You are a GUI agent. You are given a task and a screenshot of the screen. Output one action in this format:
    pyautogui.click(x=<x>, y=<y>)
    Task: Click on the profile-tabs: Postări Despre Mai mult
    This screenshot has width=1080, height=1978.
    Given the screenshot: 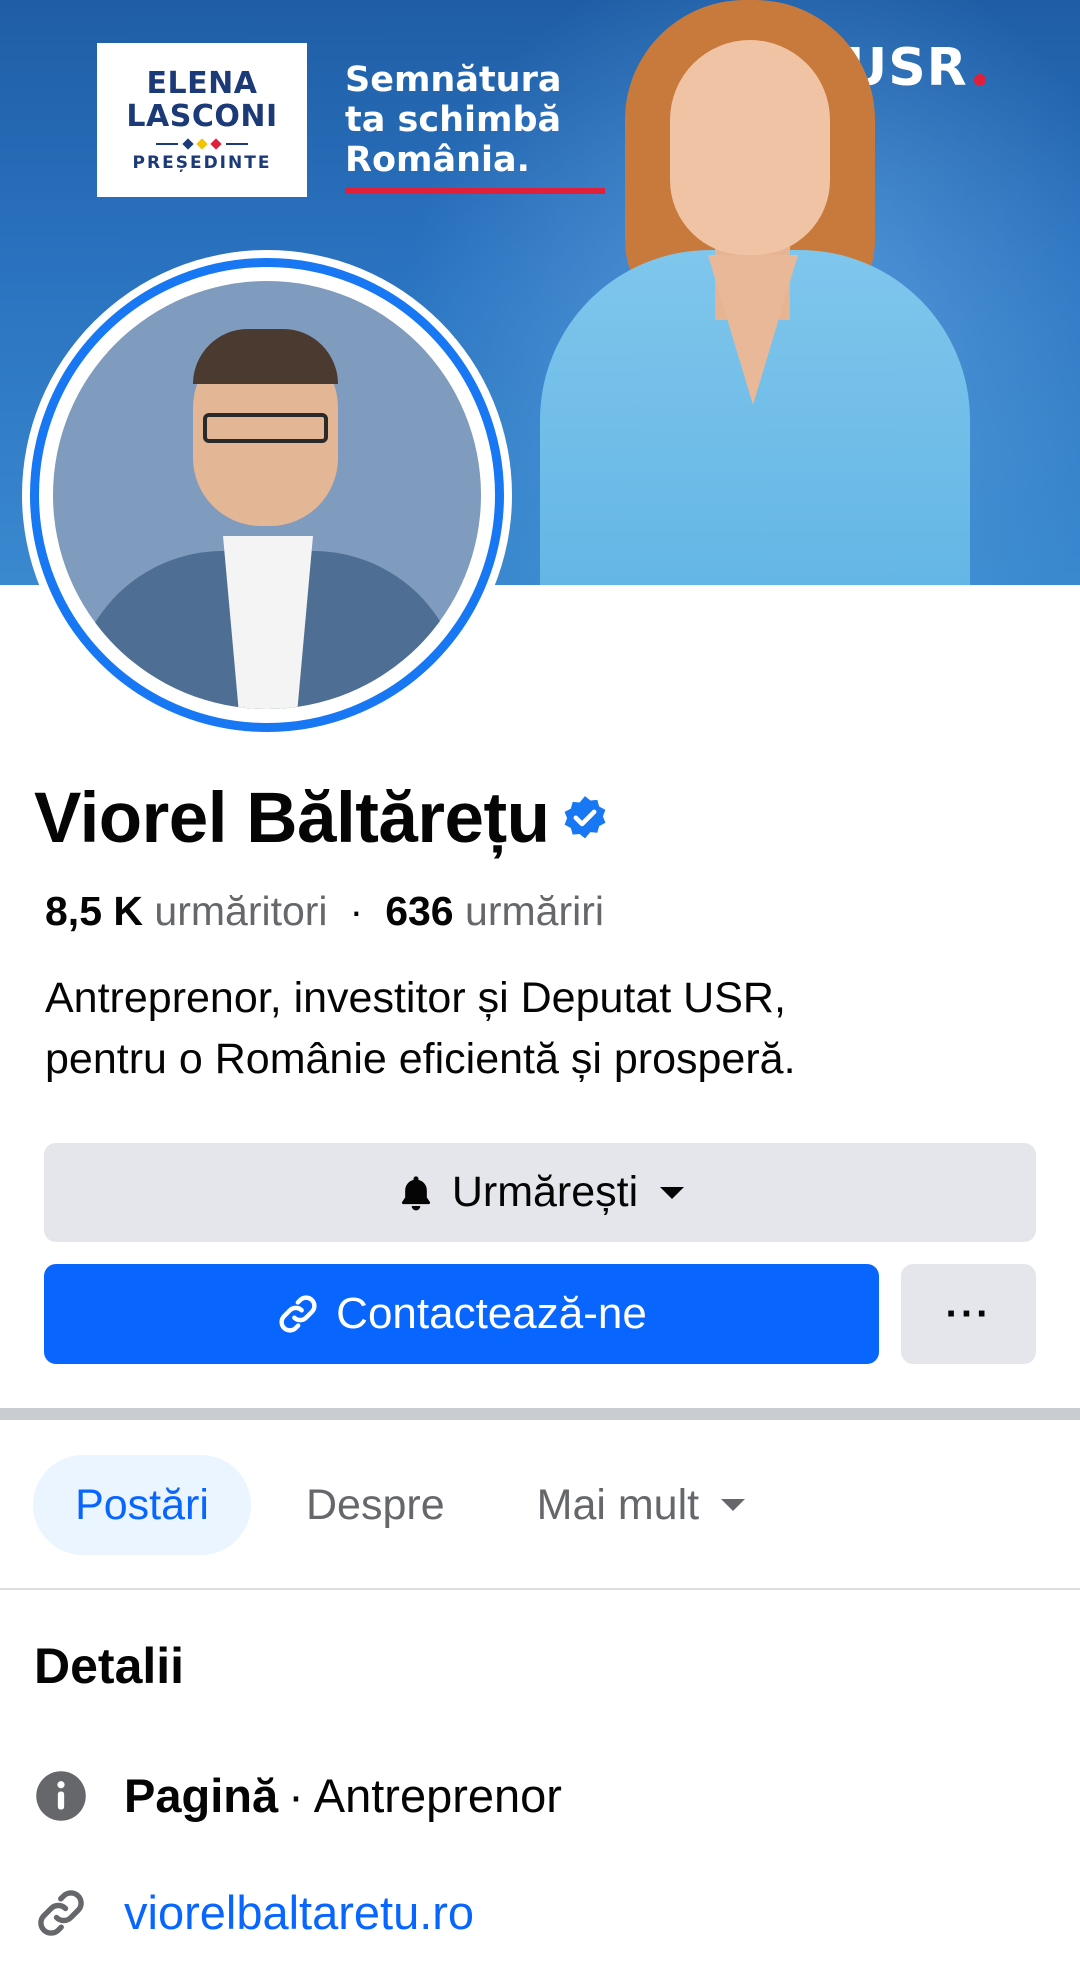 What is the action you would take?
    pyautogui.click(x=389, y=1505)
    